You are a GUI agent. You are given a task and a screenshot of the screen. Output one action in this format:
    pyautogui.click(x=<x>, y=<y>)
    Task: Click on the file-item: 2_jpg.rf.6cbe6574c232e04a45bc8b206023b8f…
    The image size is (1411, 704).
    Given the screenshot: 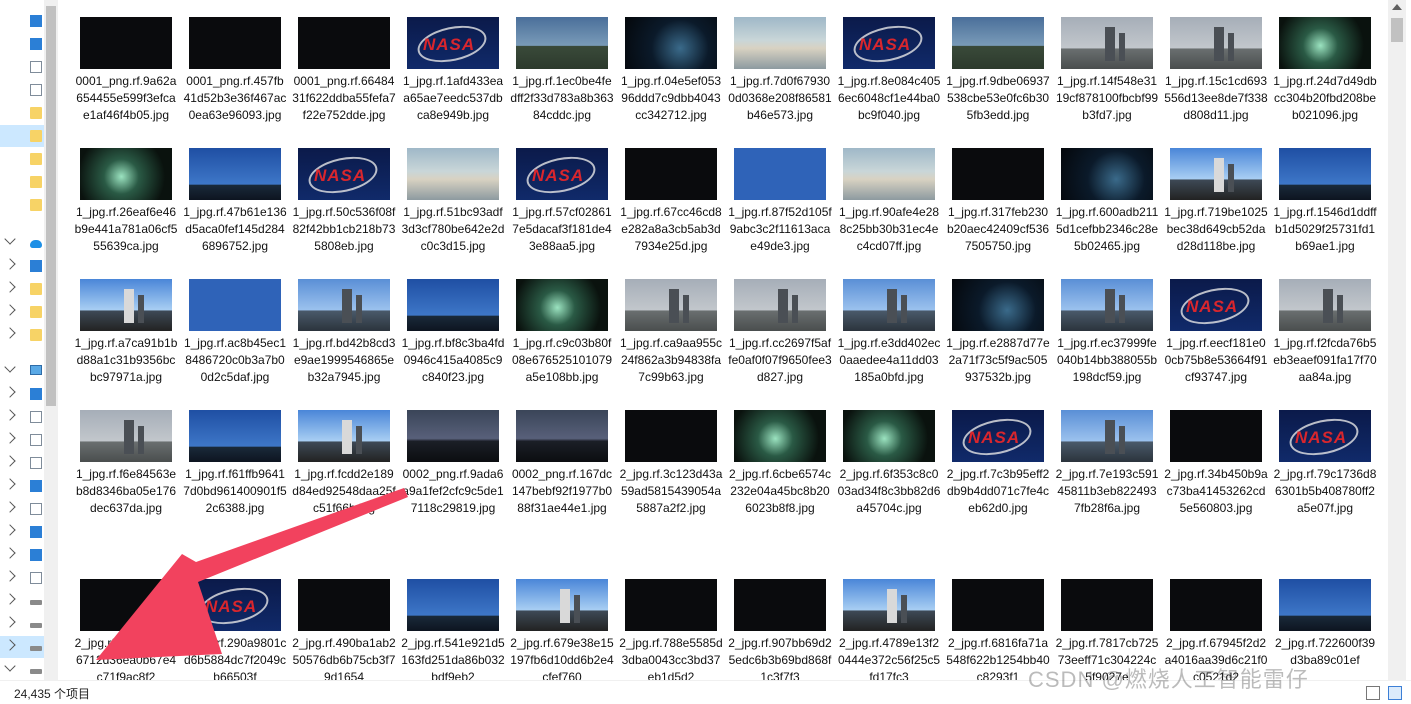 What is the action you would take?
    pyautogui.click(x=772, y=475)
    